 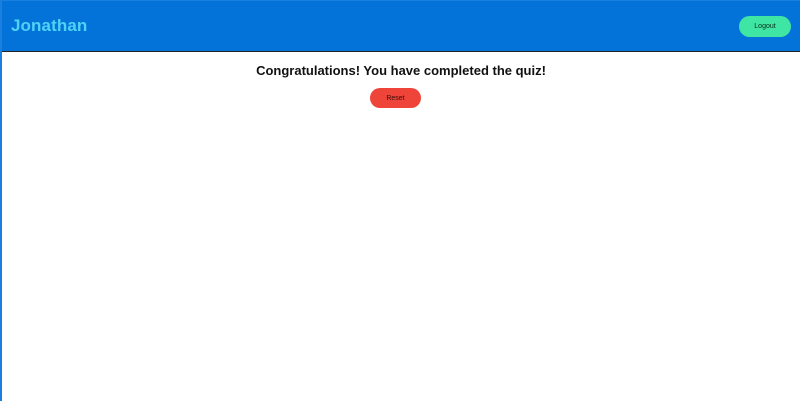 I want to click on logout-button: Logout, so click(x=765, y=26).